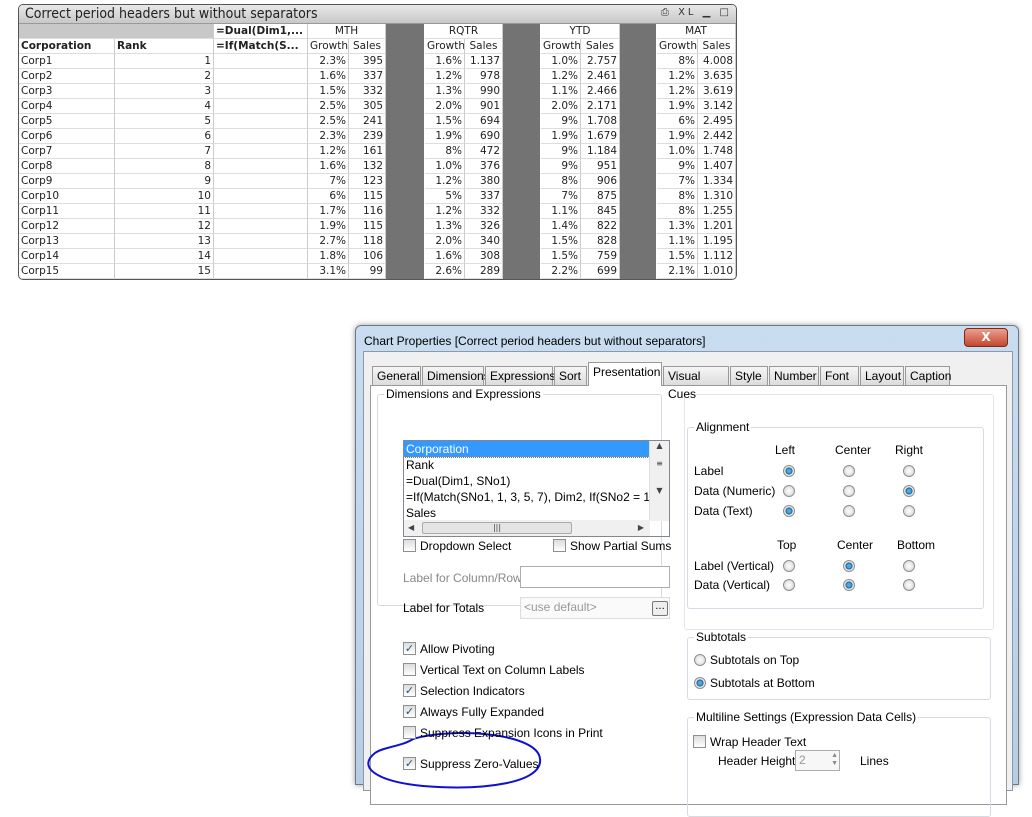 The image size is (1032, 817). I want to click on period-header: RQTR, so click(464, 31).